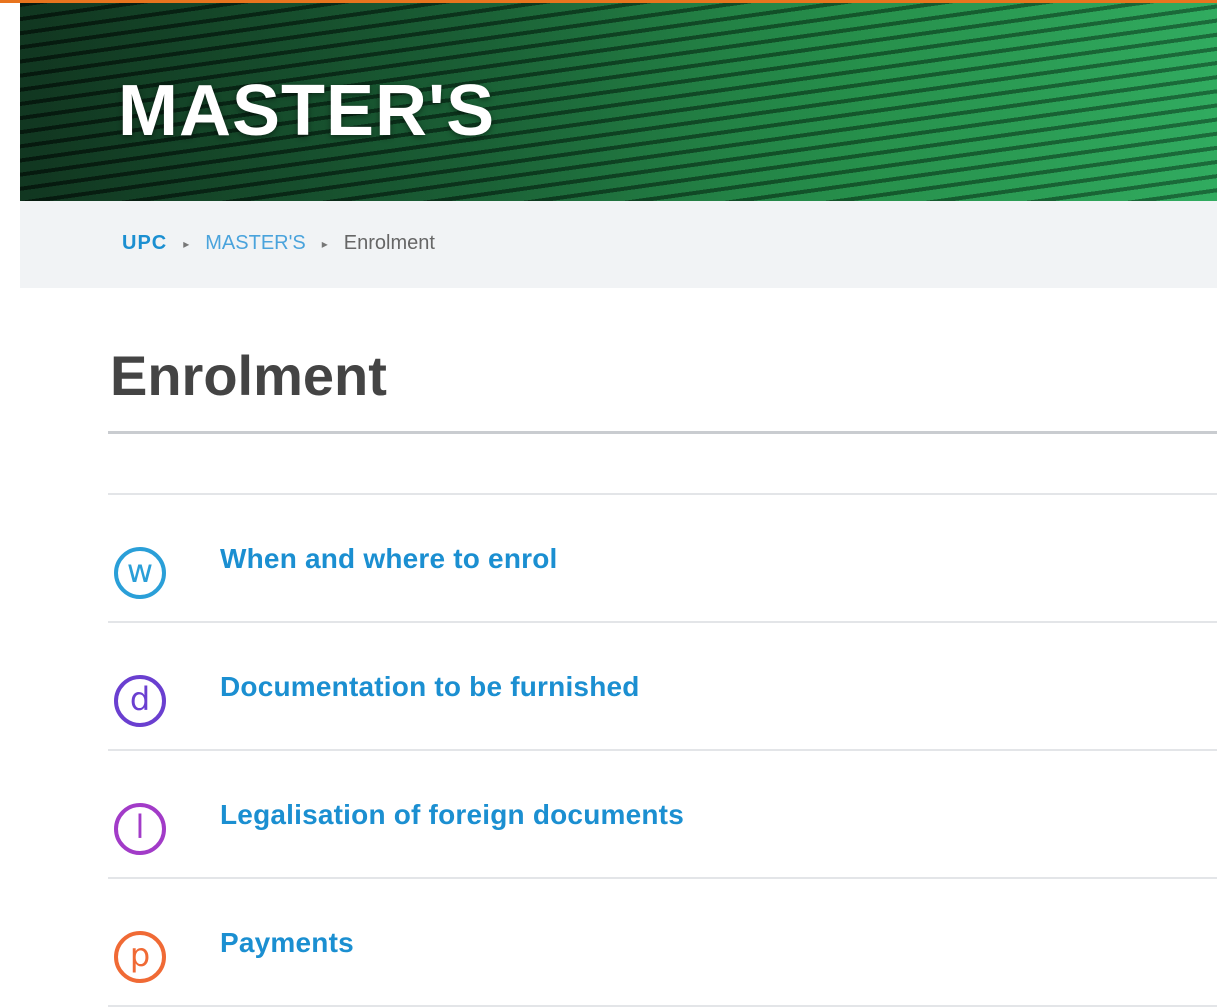 The height and width of the screenshot is (1007, 1217). I want to click on list-item: d Documentation to be furnished, so click(662, 687).